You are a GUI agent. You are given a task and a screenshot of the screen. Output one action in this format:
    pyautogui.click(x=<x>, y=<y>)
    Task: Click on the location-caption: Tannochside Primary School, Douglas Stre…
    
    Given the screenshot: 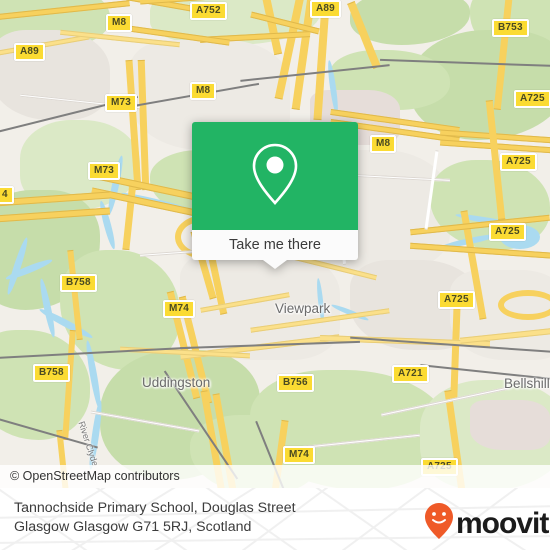 What is the action you would take?
    pyautogui.click(x=155, y=518)
    